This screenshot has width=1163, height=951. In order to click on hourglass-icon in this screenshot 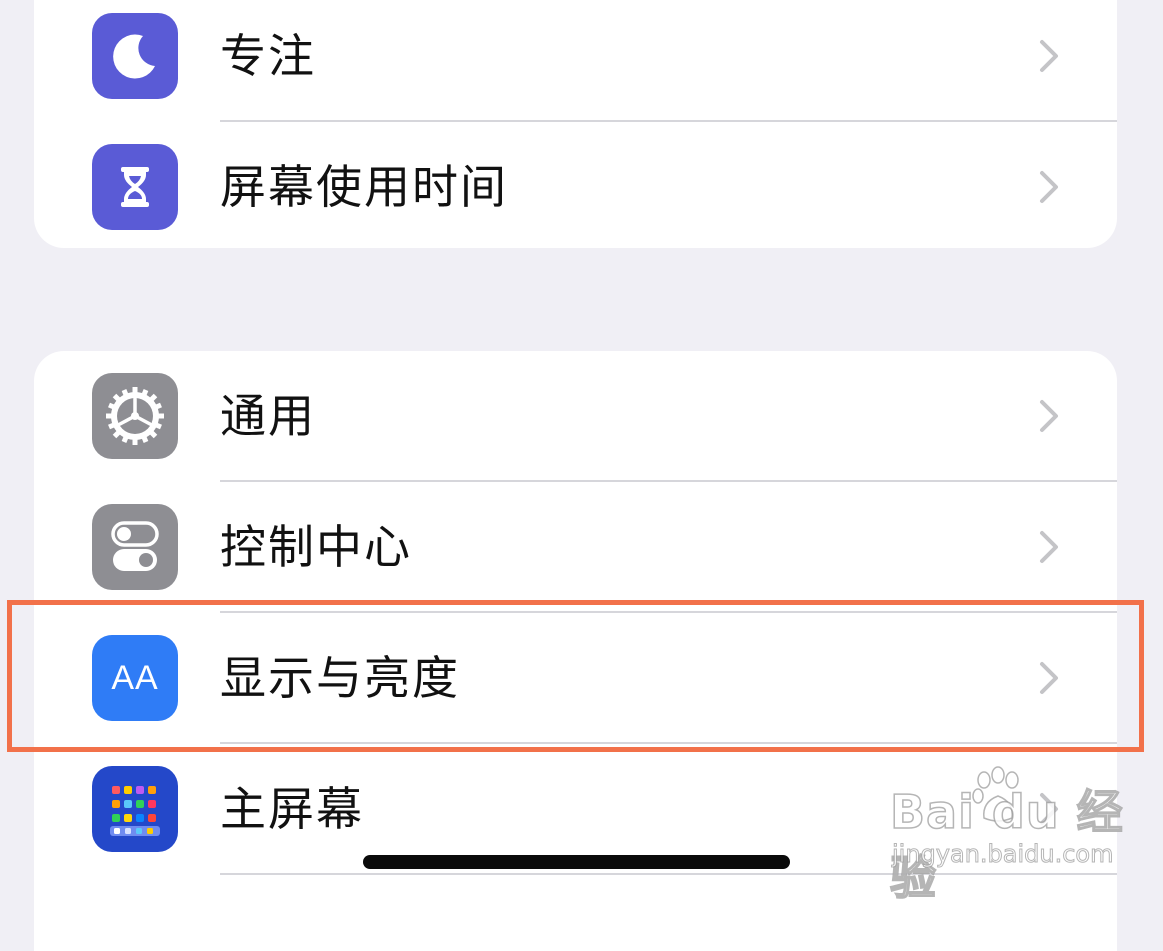, I will do `click(135, 187)`.